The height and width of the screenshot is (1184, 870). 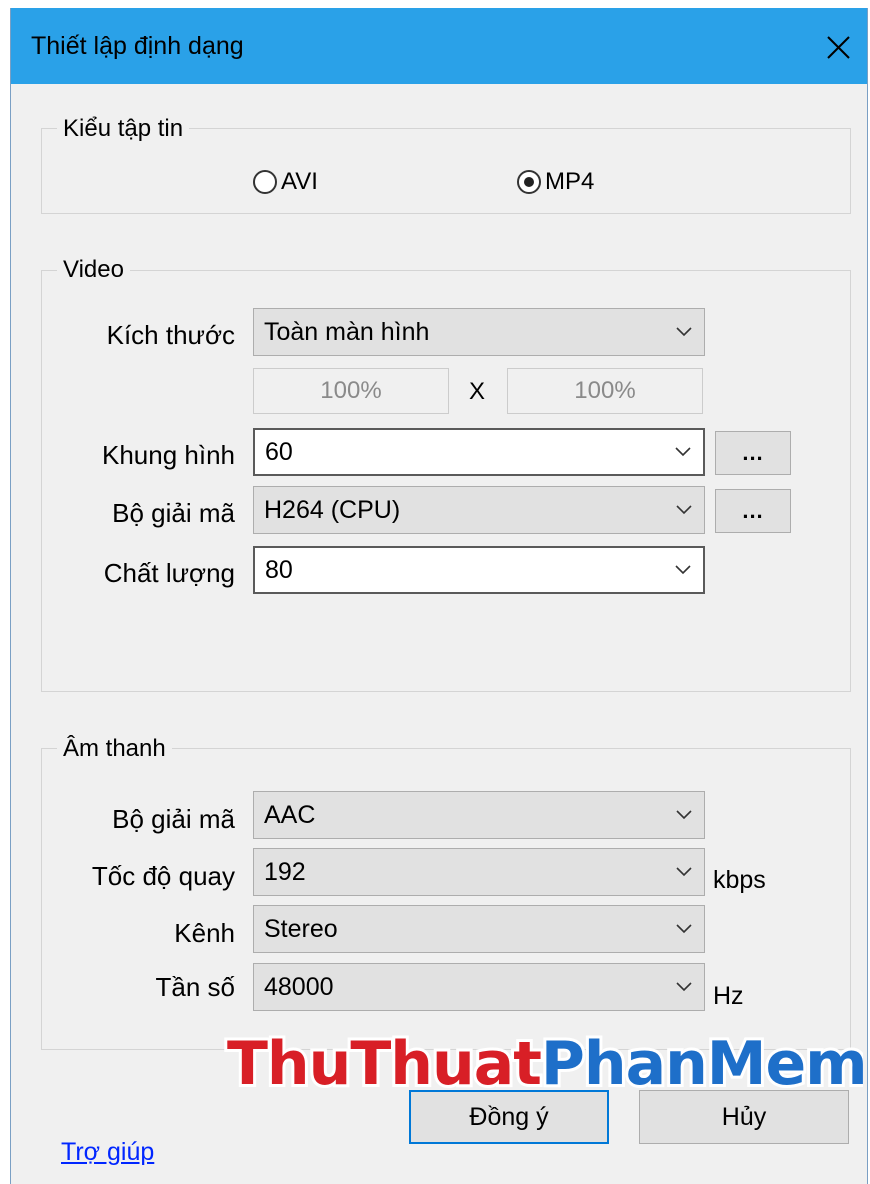 I want to click on radio-mp4-label: MP4, so click(x=570, y=181).